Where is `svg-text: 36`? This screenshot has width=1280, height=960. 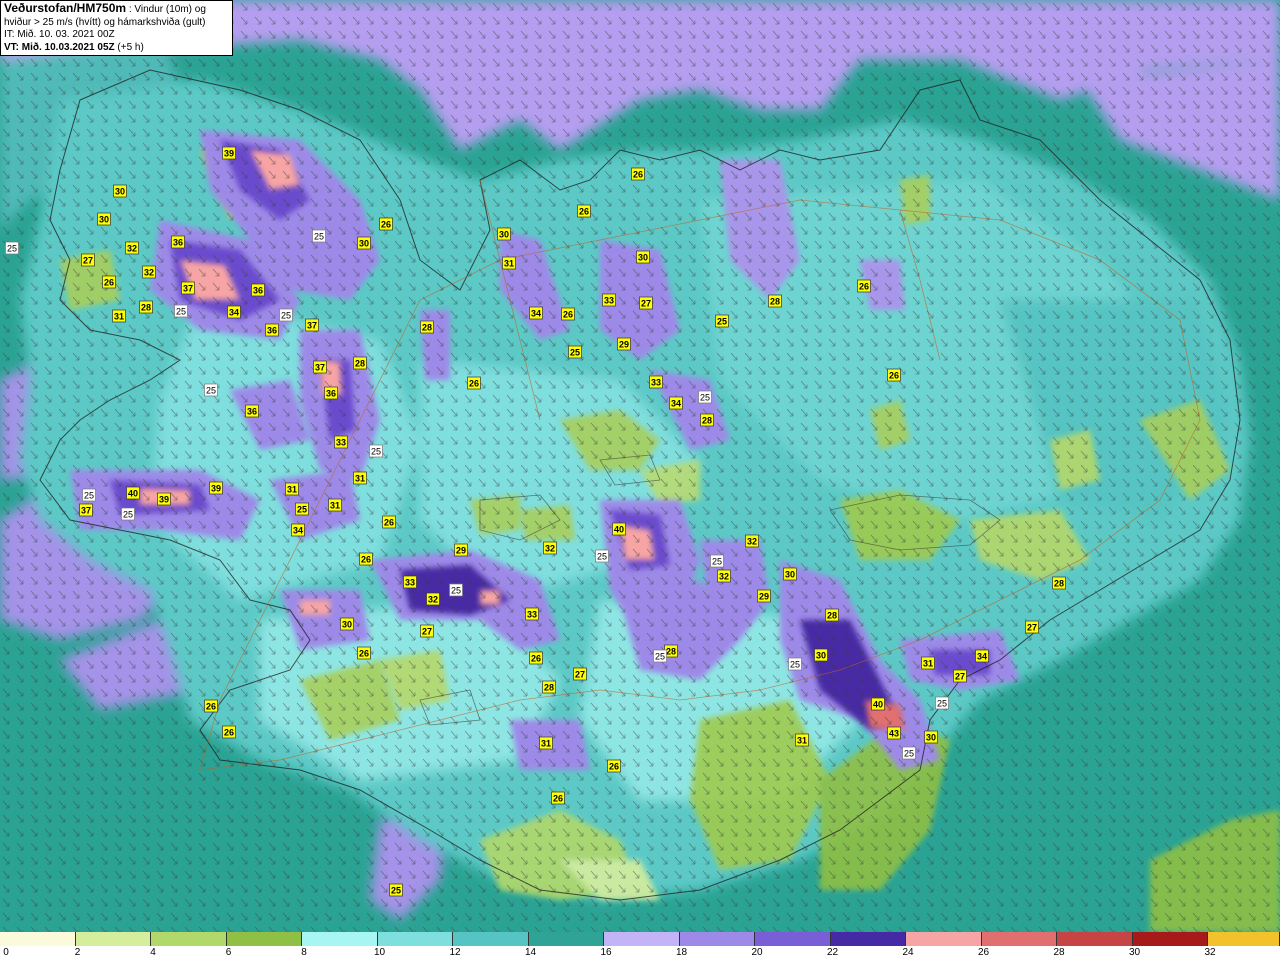
svg-text: 36 is located at coordinates (331, 394).